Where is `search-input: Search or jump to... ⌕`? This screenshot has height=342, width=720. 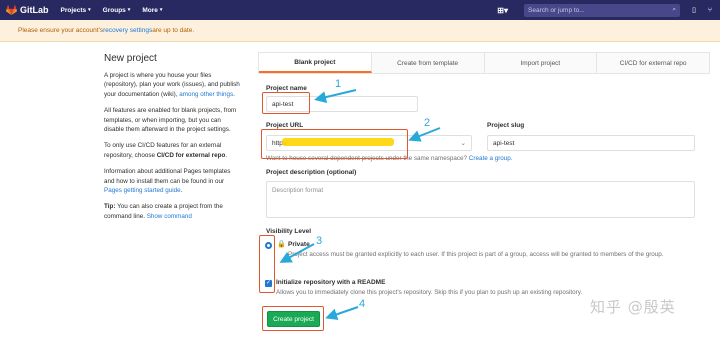 search-input: Search or jump to... ⌕ is located at coordinates (602, 10).